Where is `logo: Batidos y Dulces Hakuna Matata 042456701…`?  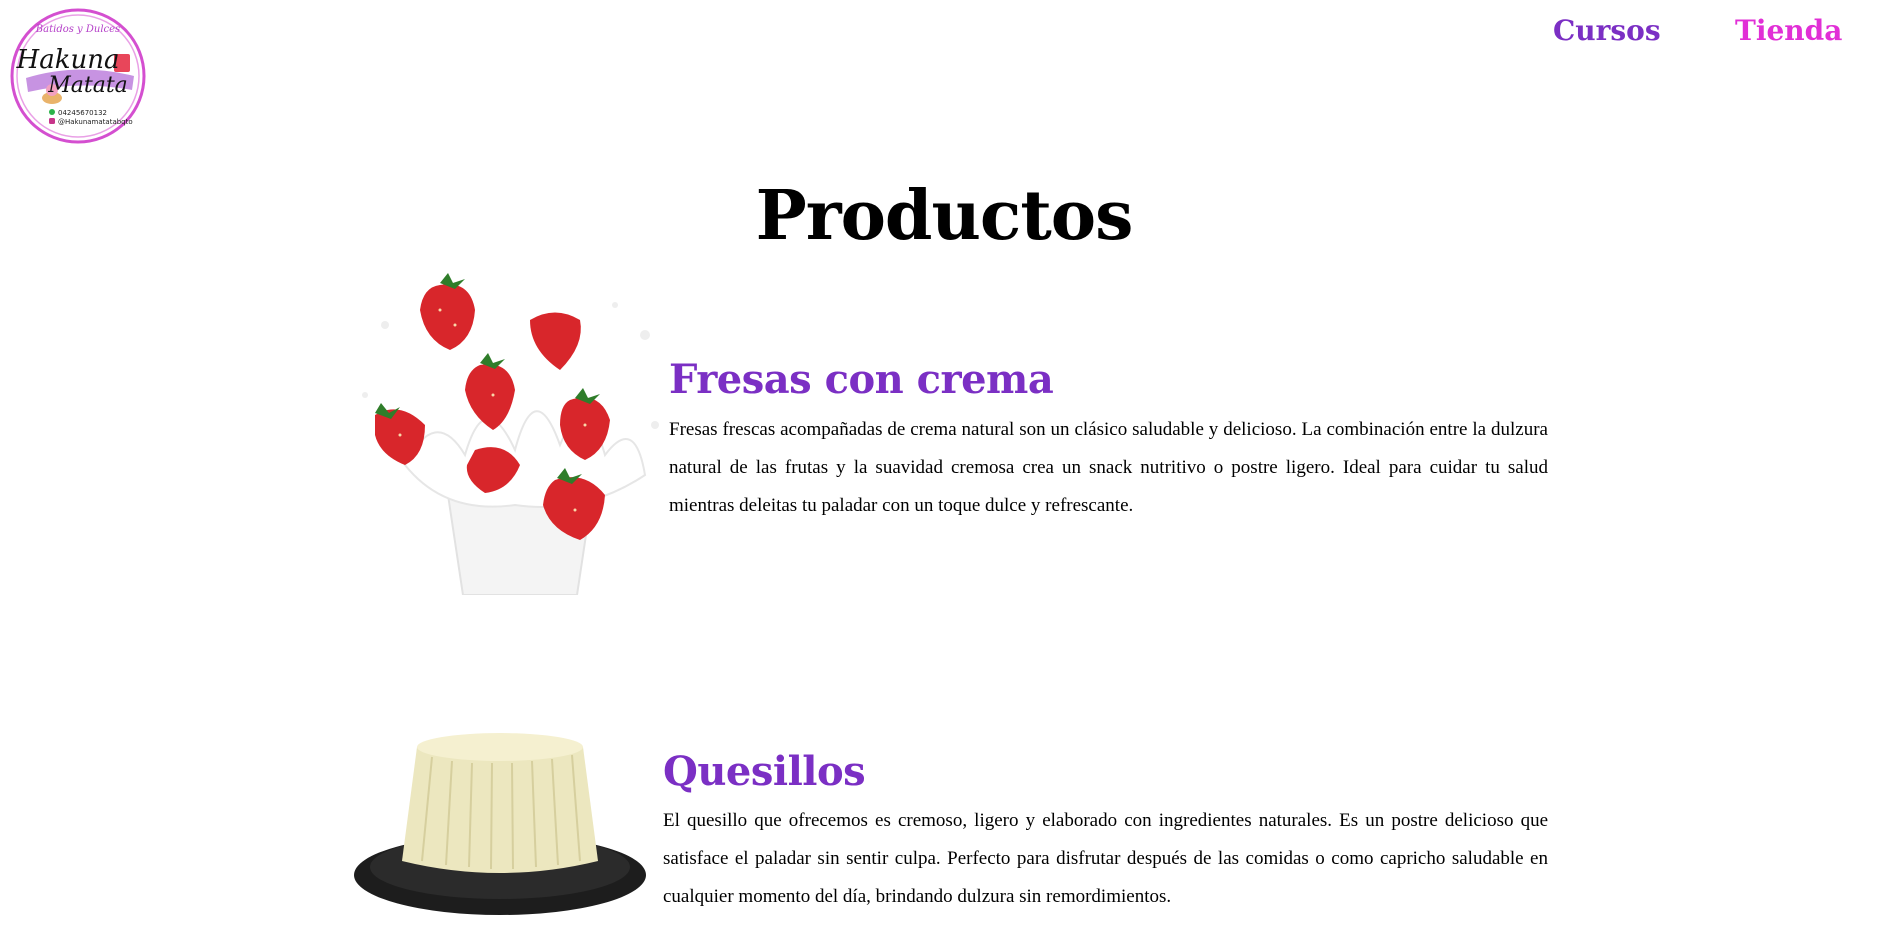 logo: Batidos y Dulces Hakuna Matata 042456701… is located at coordinates (78, 76).